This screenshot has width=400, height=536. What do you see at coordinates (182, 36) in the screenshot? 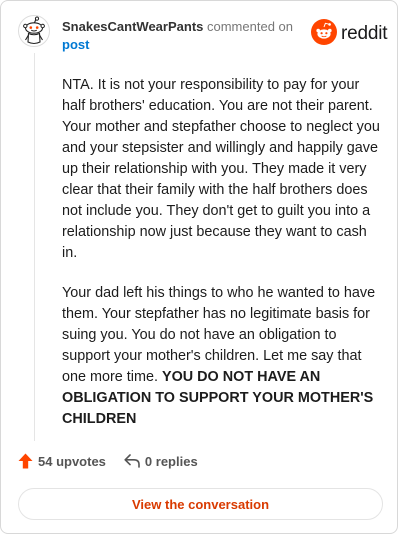
I see `comment-header: SnakesCantWearPants commented on post` at bounding box center [182, 36].